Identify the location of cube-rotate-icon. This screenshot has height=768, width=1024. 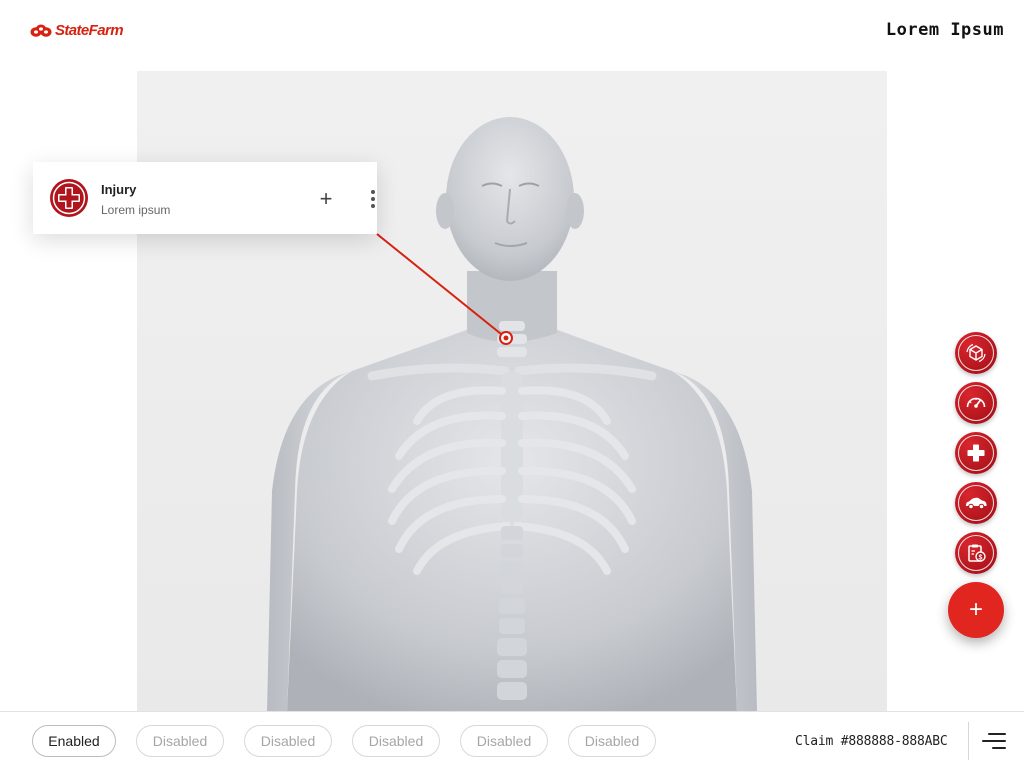
(976, 353).